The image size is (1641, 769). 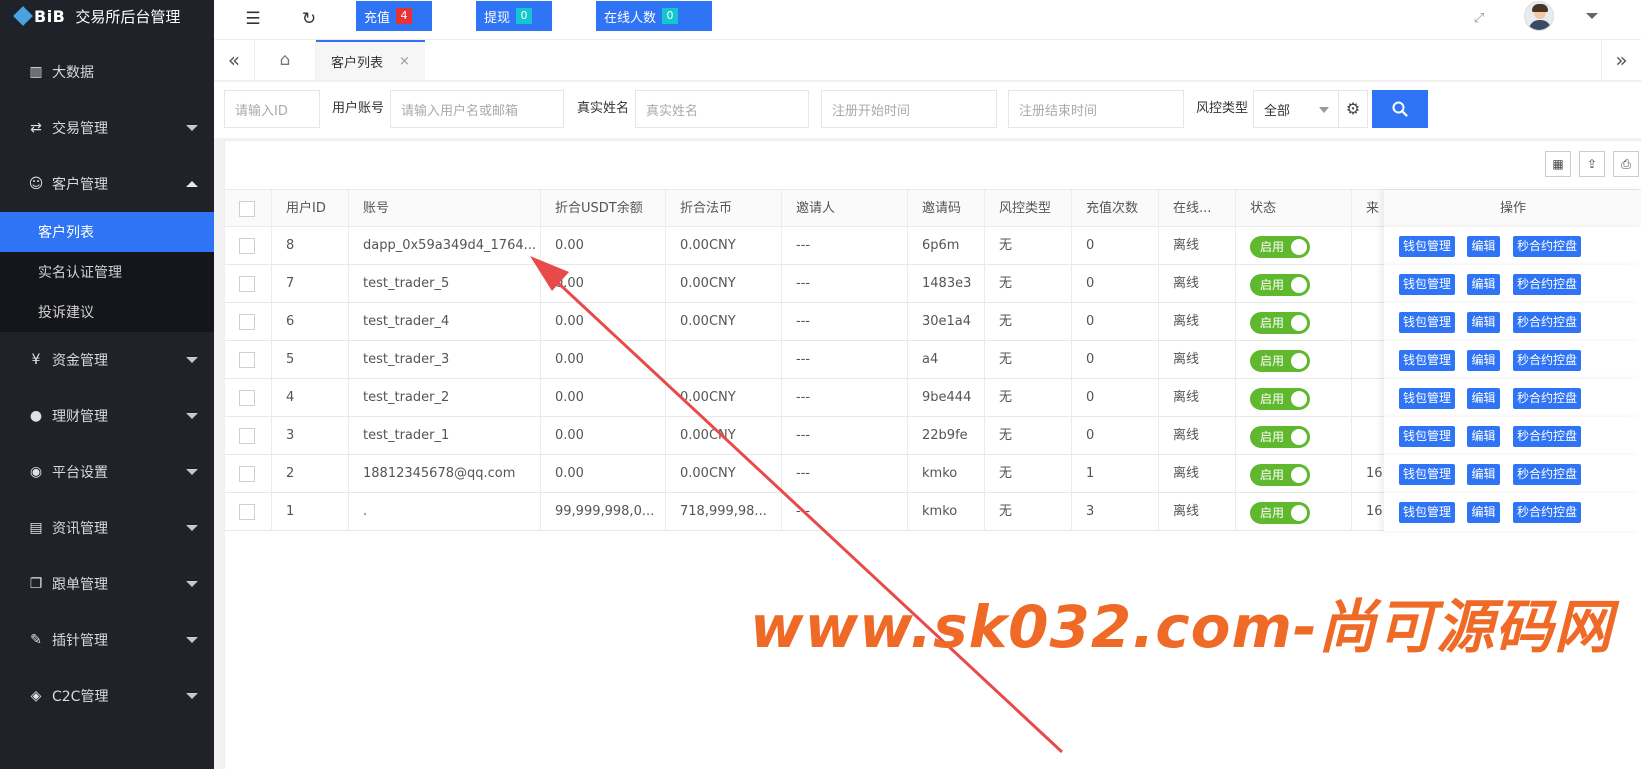 What do you see at coordinates (370, 60) in the screenshot?
I see `tab-customer-list: 客户列表 ×` at bounding box center [370, 60].